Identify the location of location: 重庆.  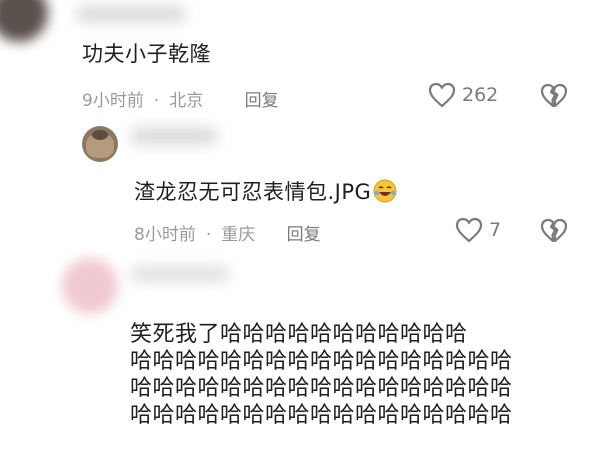
(238, 235).